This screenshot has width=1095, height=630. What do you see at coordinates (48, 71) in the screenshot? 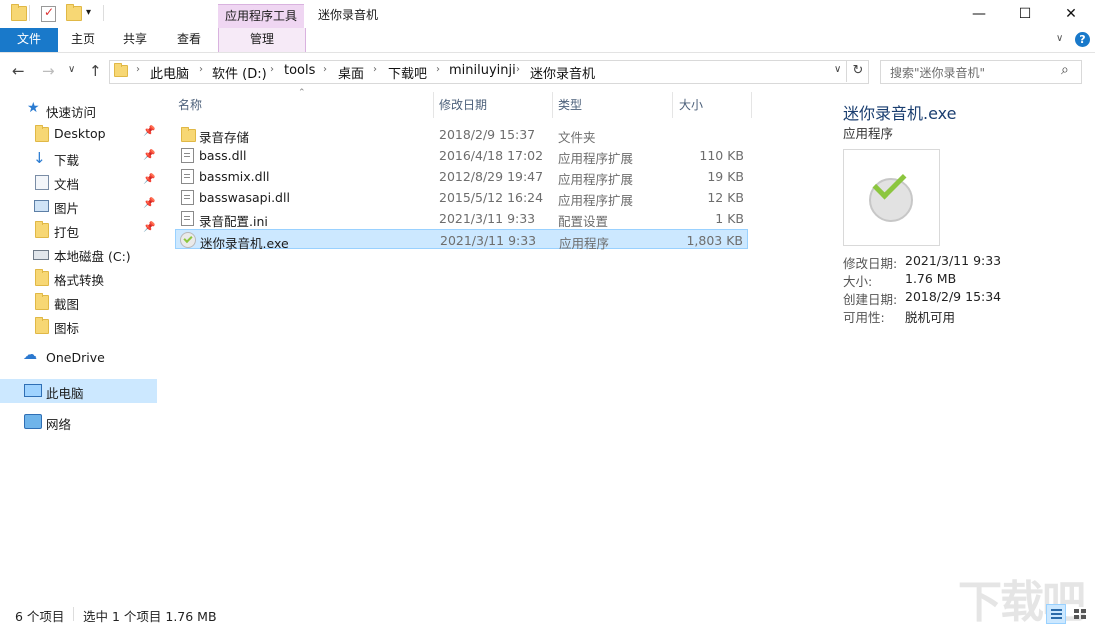
I see `forward-arrow-icon: →` at bounding box center [48, 71].